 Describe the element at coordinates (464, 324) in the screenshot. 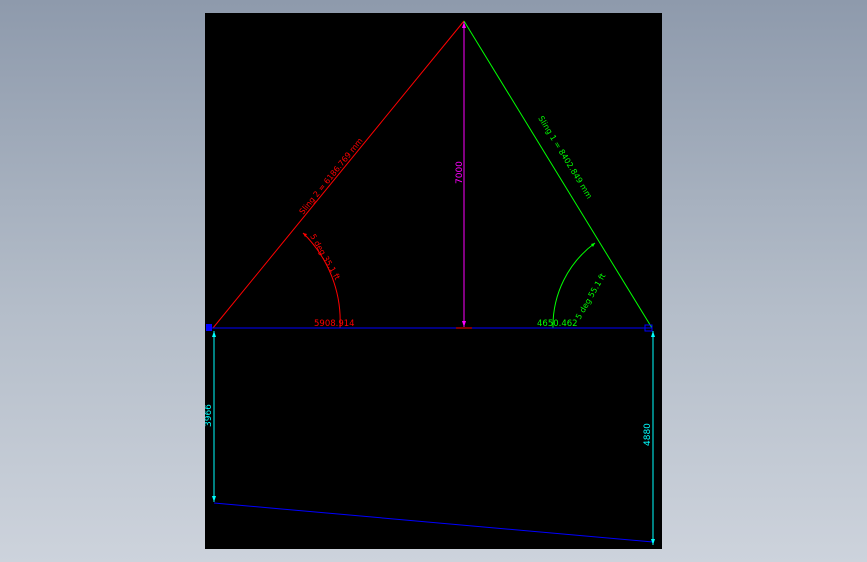

I see `height-arrow-bottom` at that location.